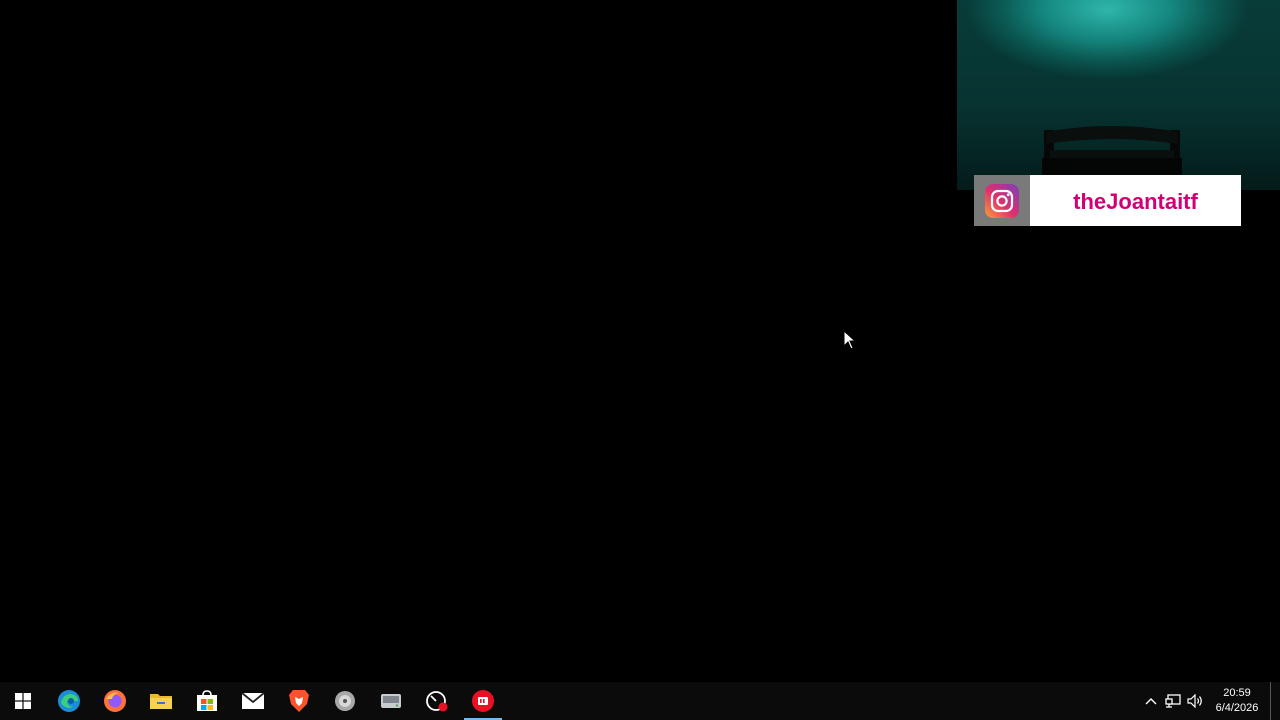 This screenshot has width=1280, height=720. I want to click on disc-icon, so click(345, 701).